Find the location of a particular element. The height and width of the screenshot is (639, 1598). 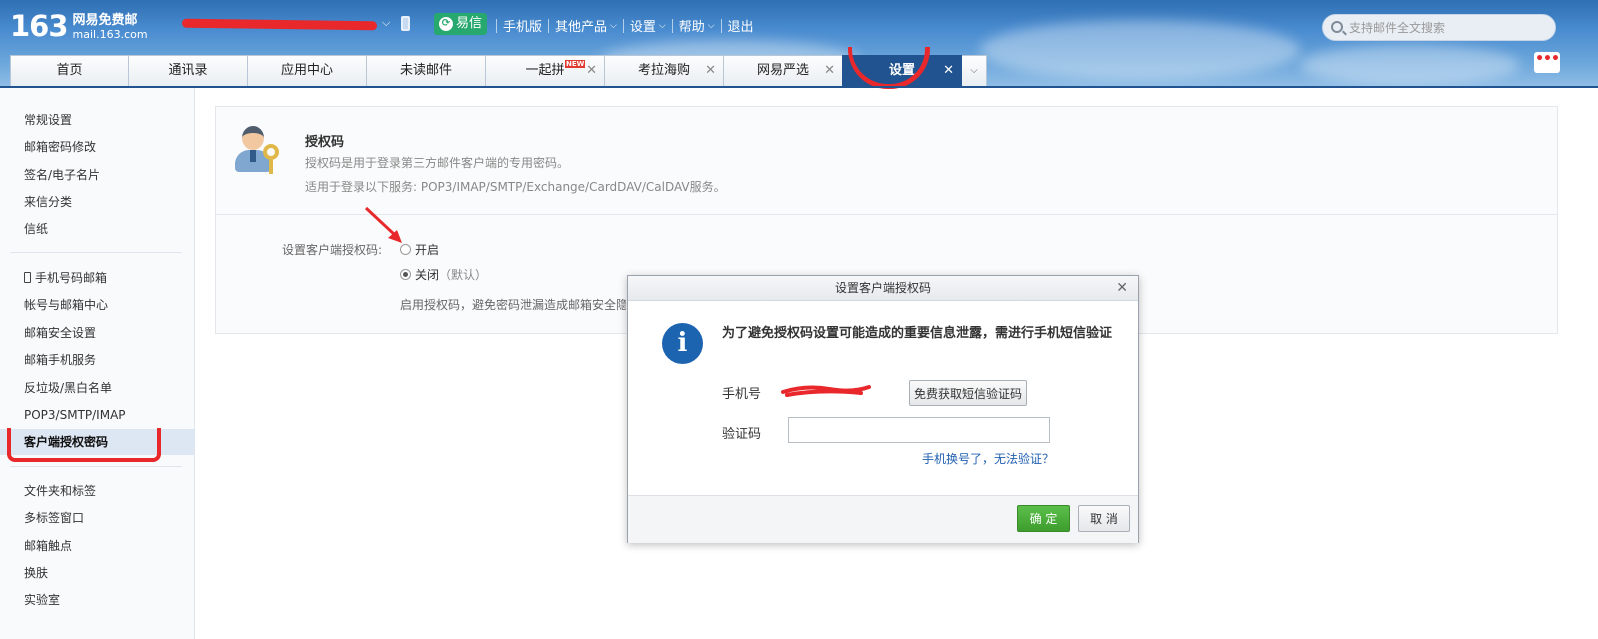

dialog-title: 设置客户端授权码 is located at coordinates (882, 288).